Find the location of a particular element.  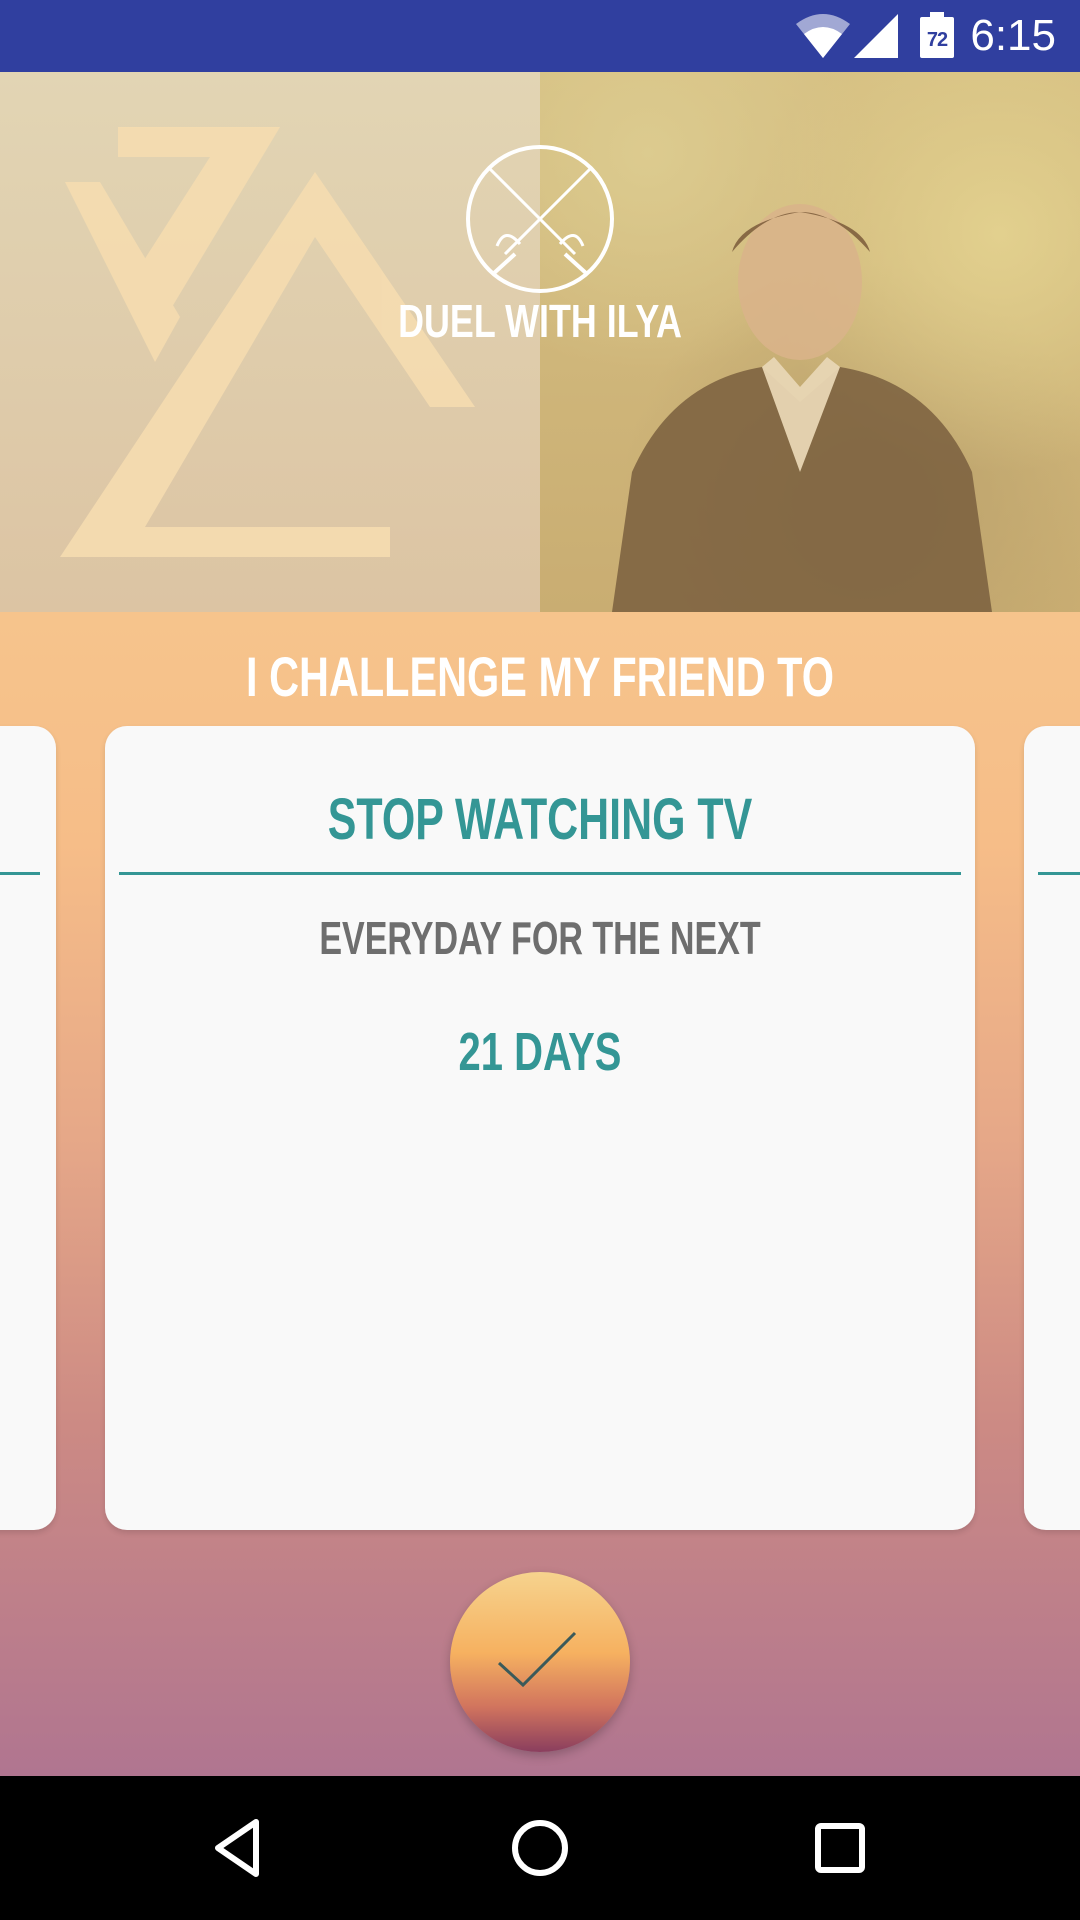

wifi-icon is located at coordinates (823, 36).